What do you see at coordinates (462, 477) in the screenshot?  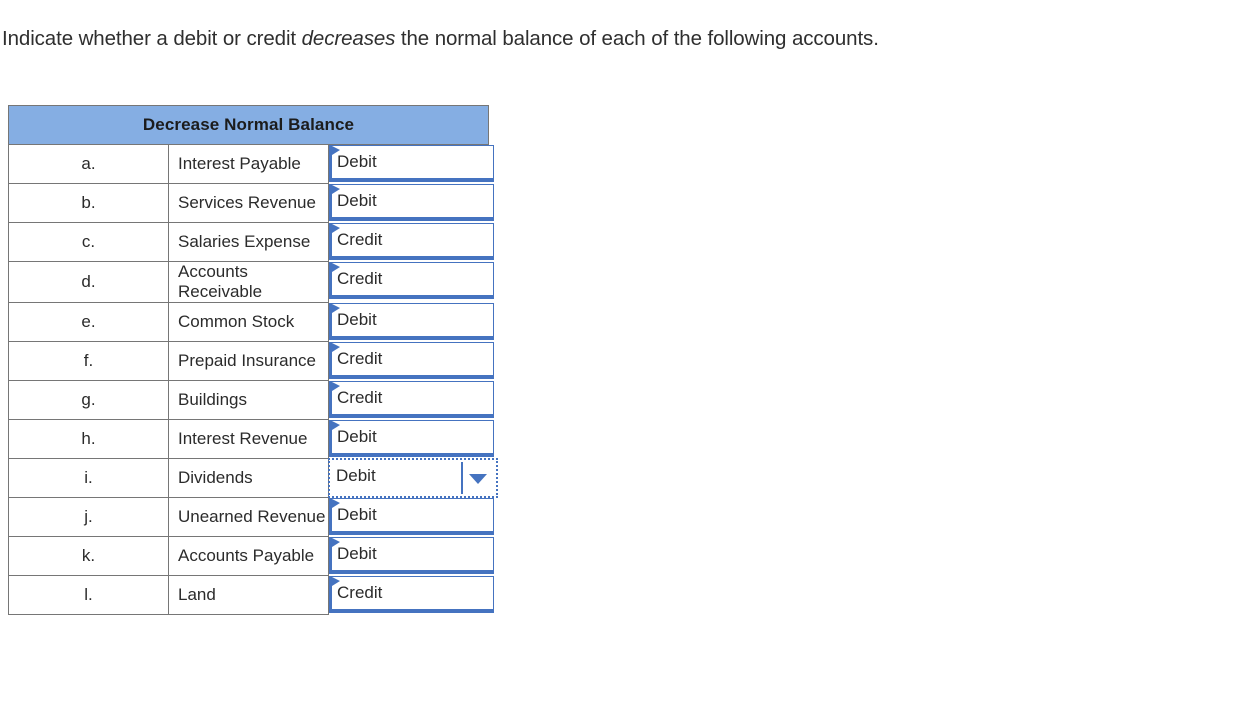 I see `select-divider` at bounding box center [462, 477].